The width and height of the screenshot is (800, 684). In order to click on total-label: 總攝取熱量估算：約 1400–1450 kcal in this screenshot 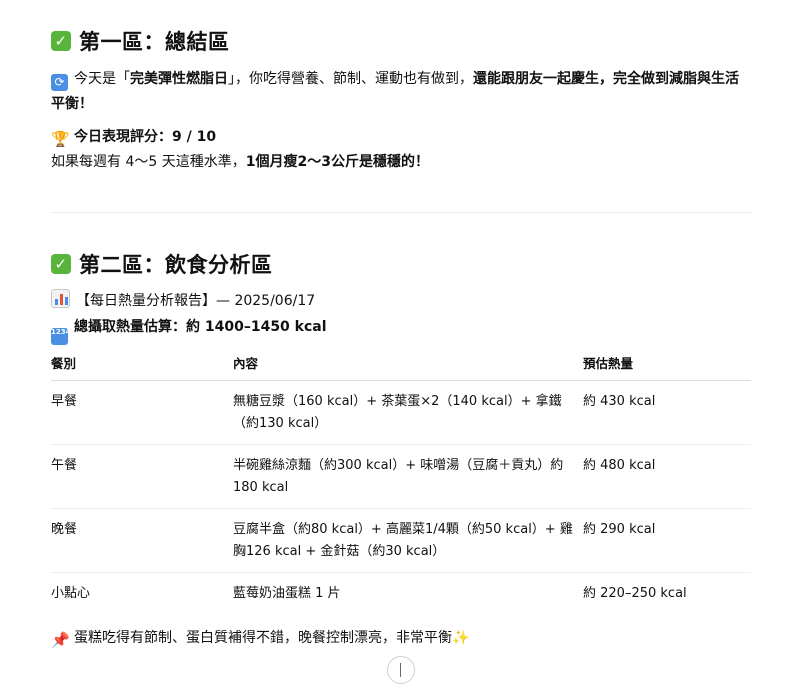, I will do `click(200, 327)`.